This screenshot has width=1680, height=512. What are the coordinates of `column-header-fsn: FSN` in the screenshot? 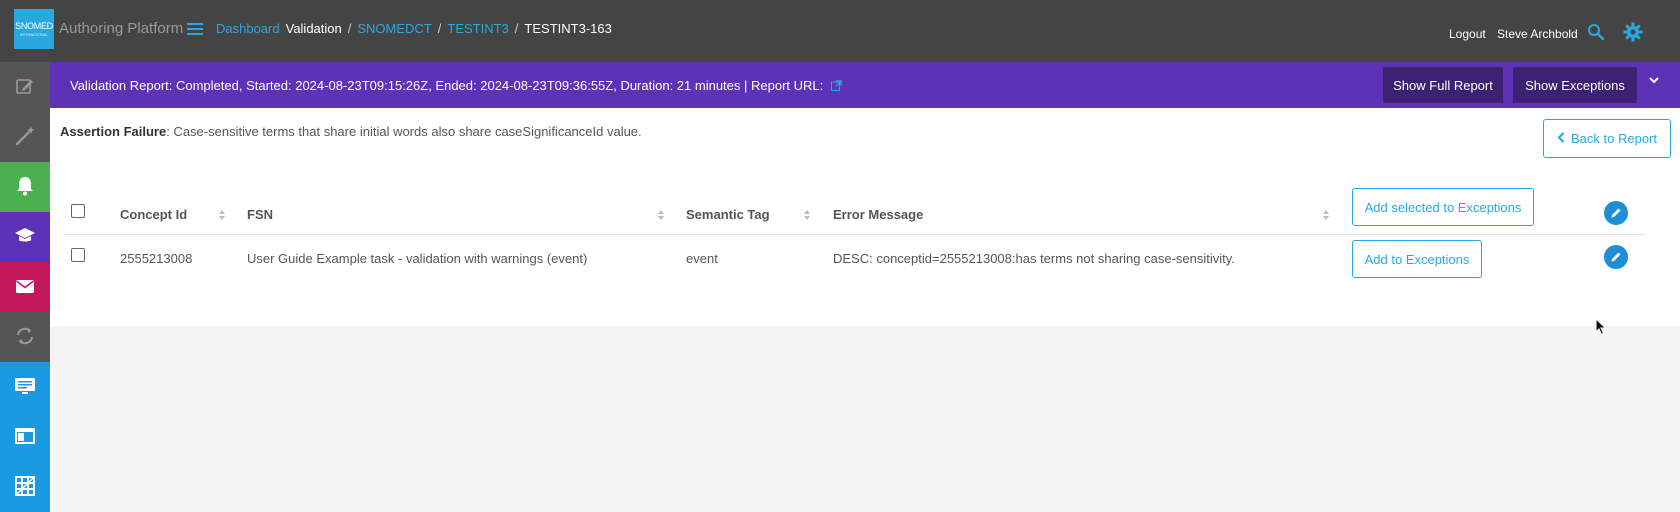 It's located at (260, 214).